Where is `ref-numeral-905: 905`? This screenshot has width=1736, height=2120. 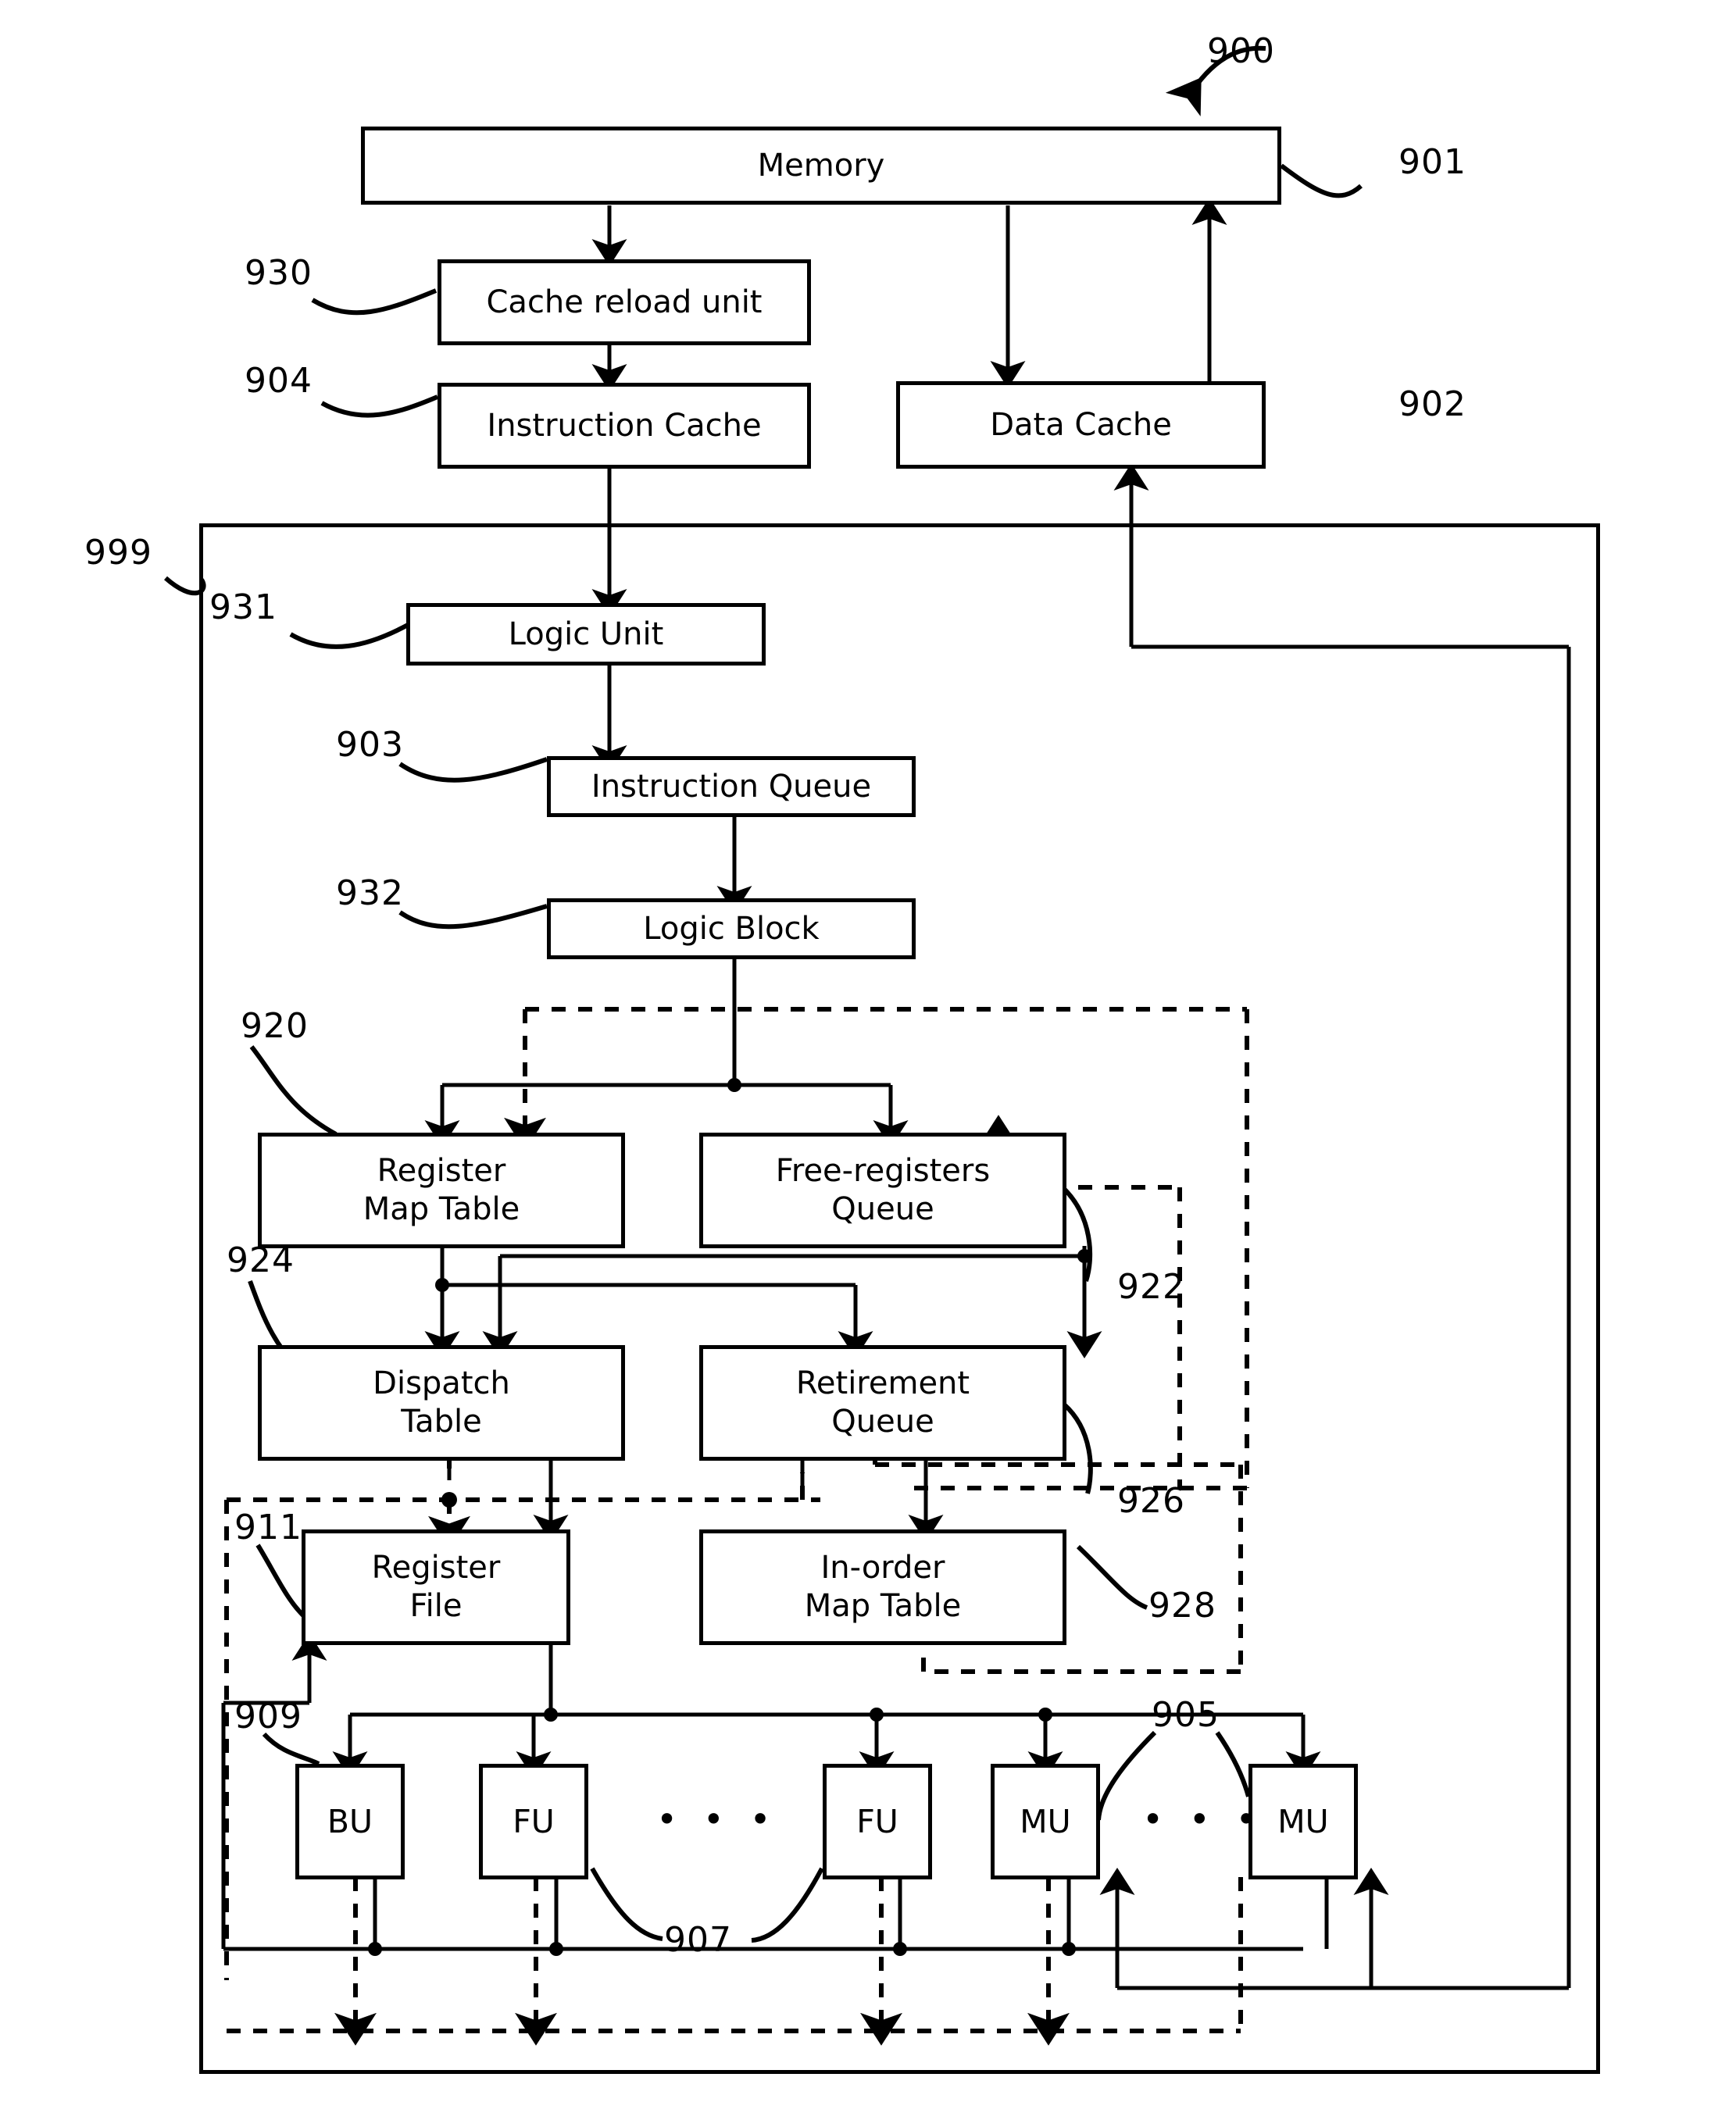
ref-numeral-905: 905 is located at coordinates (1186, 1715).